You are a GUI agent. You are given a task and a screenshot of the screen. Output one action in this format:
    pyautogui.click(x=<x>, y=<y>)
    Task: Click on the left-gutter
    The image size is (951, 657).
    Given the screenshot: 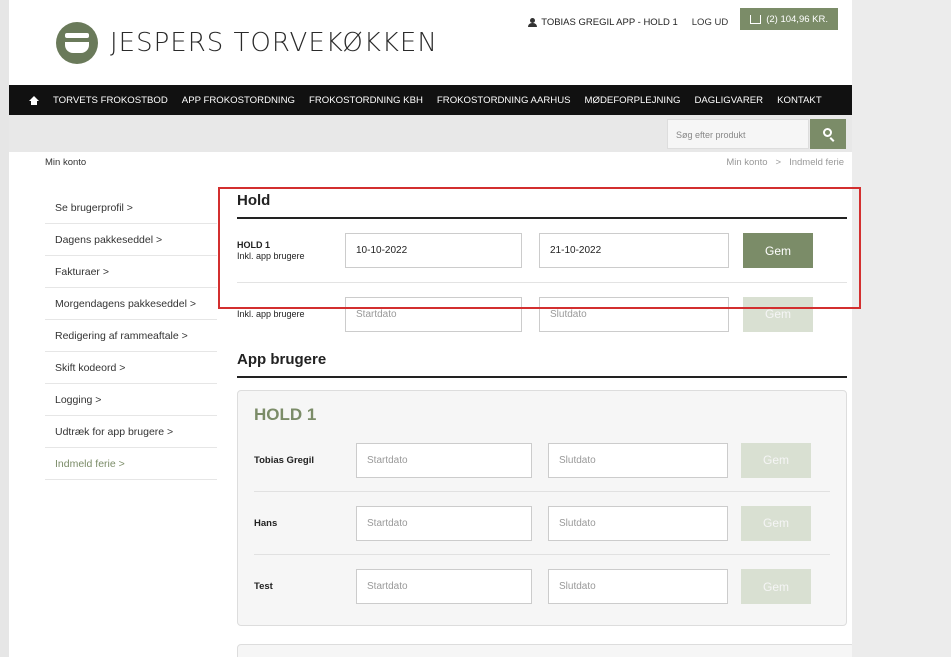 What is the action you would take?
    pyautogui.click(x=4, y=328)
    